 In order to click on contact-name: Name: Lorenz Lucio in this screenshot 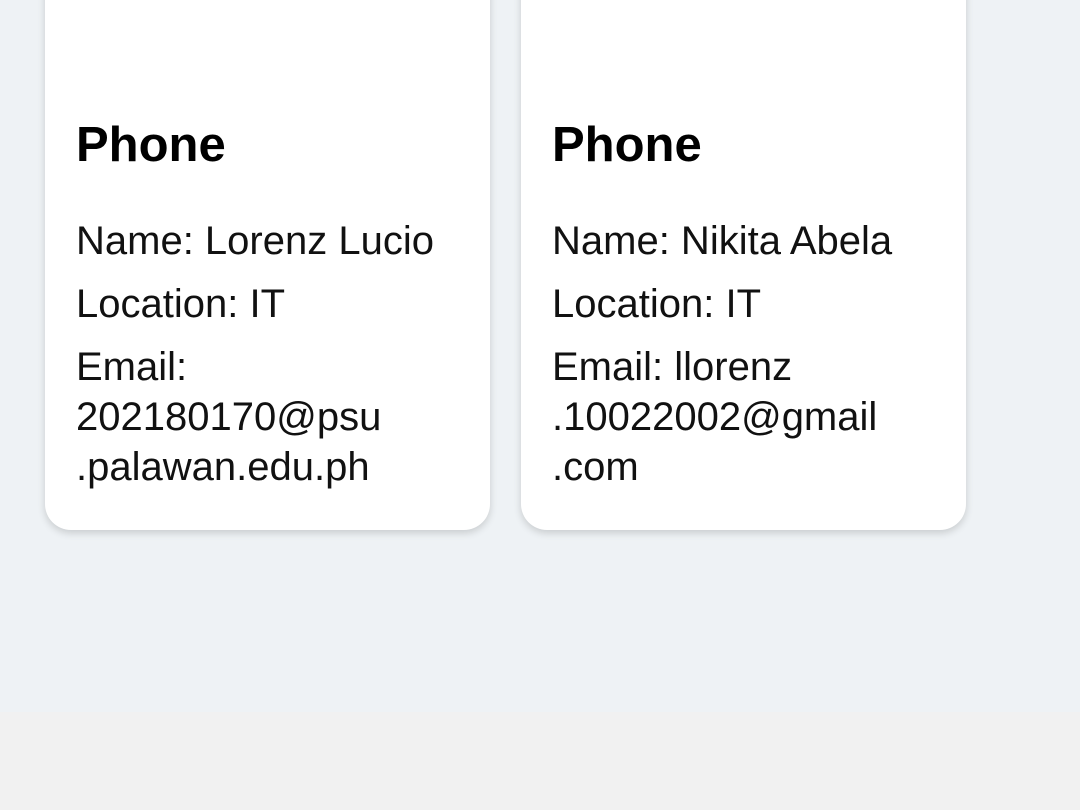, I will do `click(255, 241)`.